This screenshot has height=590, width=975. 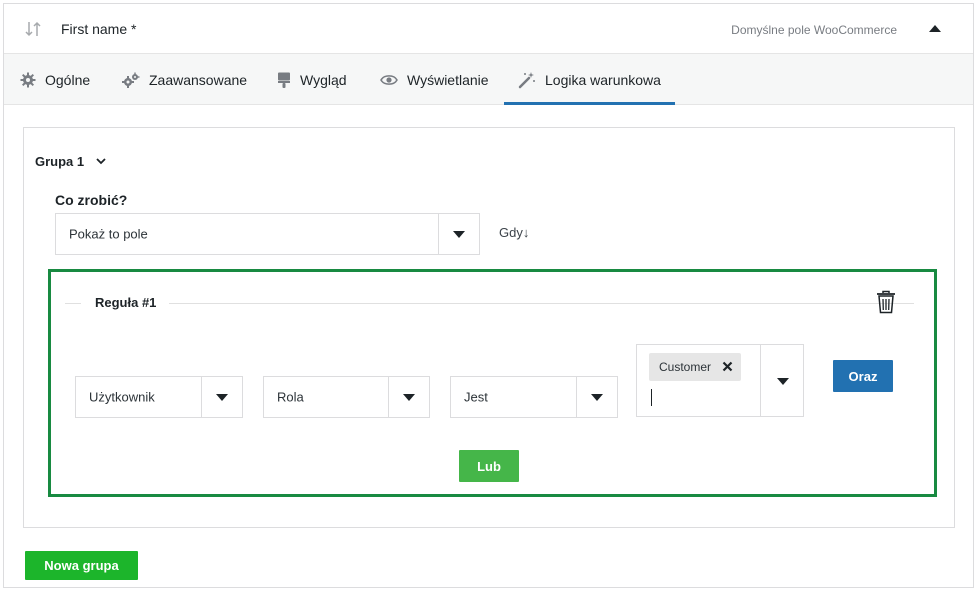 I want to click on operator-select: Jest, so click(x=534, y=397).